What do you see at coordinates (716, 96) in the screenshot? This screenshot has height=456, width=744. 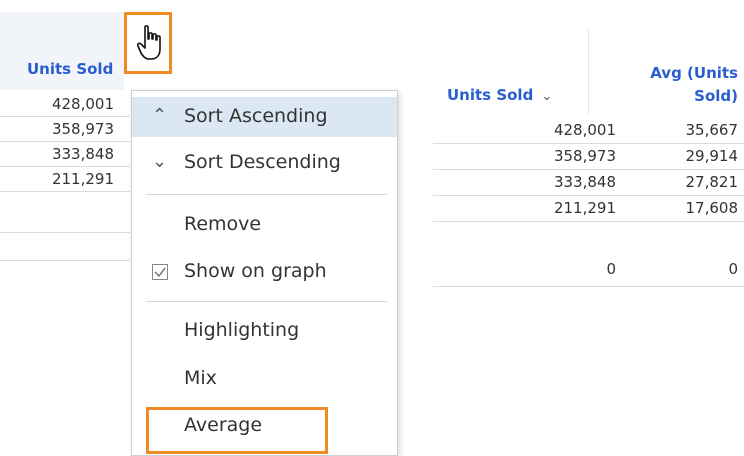 I see `avg-header-line2: Sold)` at bounding box center [716, 96].